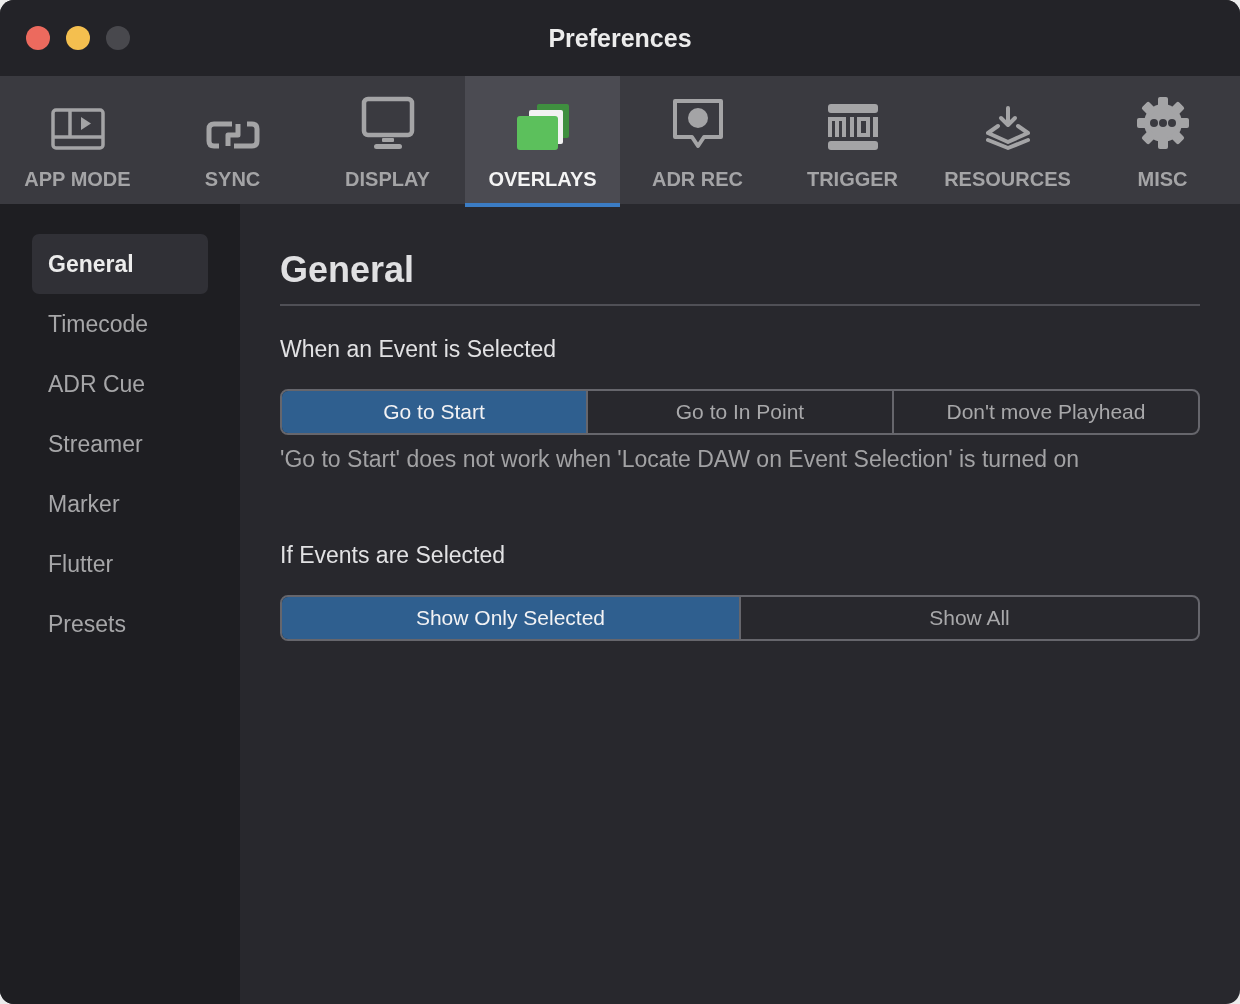 The image size is (1240, 1004). What do you see at coordinates (232, 135) in the screenshot?
I see `chain-link-icon` at bounding box center [232, 135].